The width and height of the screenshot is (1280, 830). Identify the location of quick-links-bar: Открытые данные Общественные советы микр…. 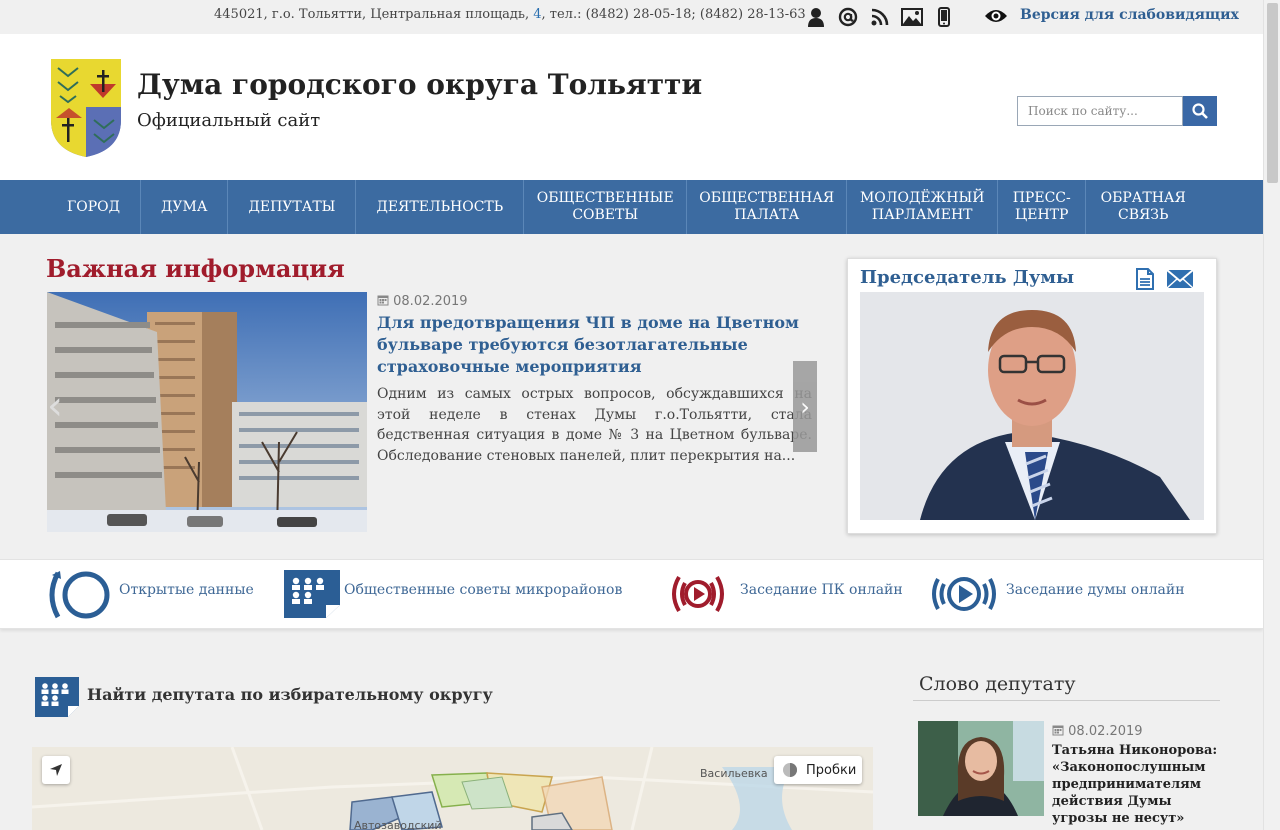
(631, 594).